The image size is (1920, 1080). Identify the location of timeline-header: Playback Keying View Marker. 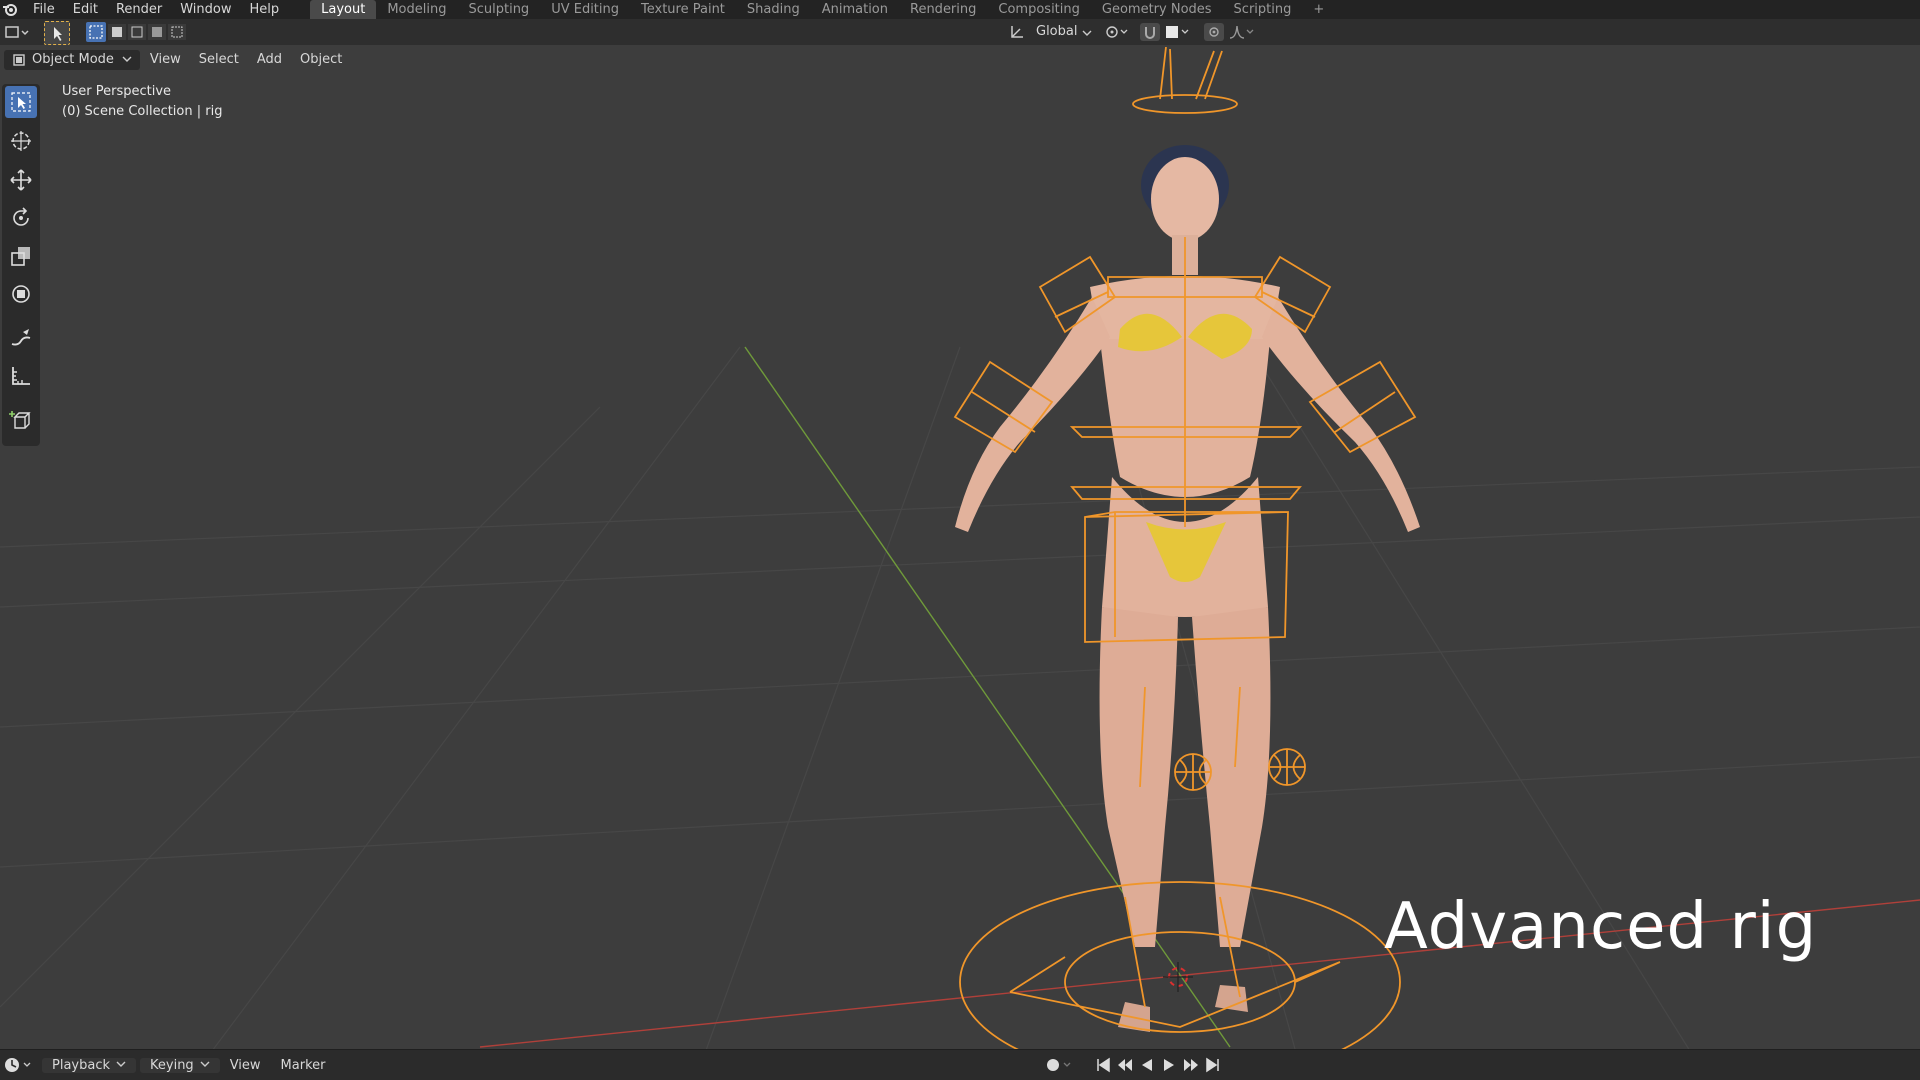
(960, 1064).